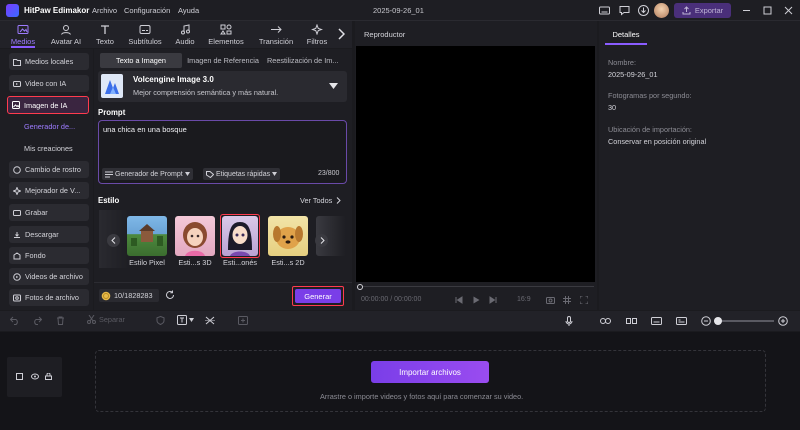 The width and height of the screenshot is (800, 430). I want to click on elements-icon, so click(226, 29).